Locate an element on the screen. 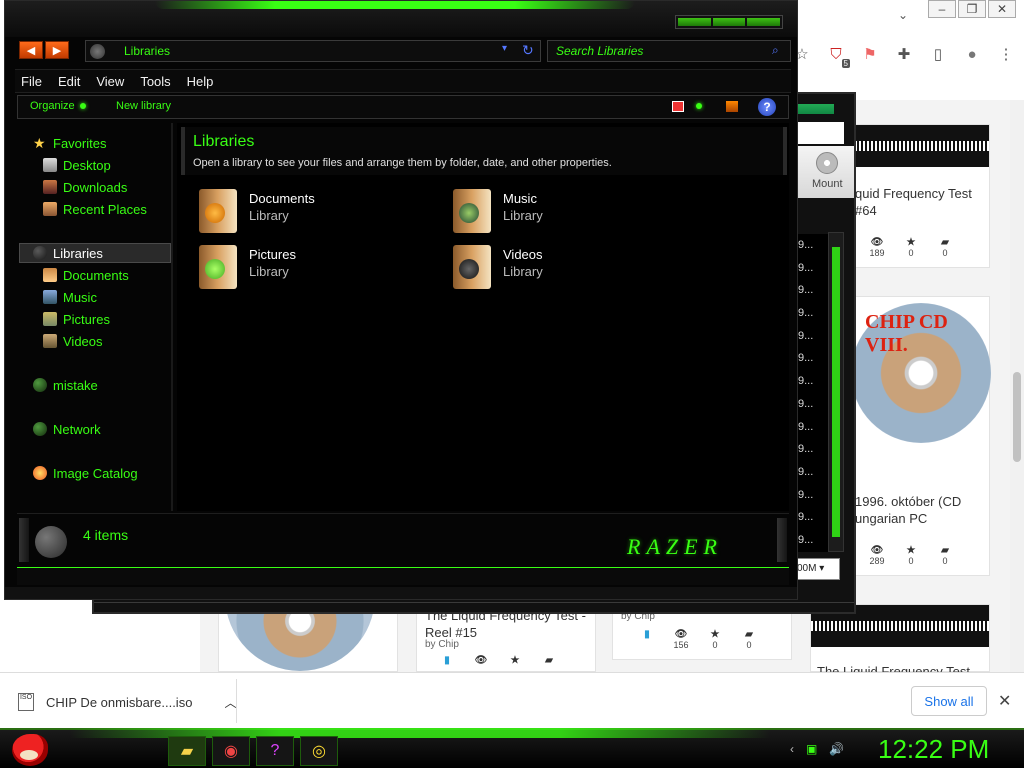 The width and height of the screenshot is (1024, 768). card-title: 1996. október (CD ungarian PC is located at coordinates (922, 510).